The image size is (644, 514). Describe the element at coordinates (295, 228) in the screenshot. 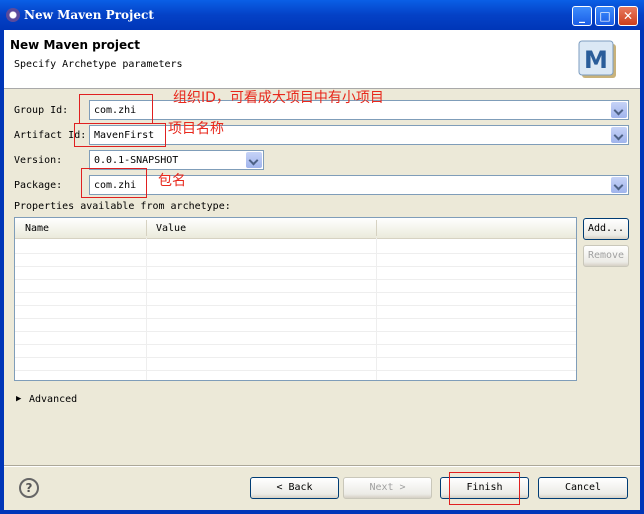

I see `table-header: Name Value` at that location.